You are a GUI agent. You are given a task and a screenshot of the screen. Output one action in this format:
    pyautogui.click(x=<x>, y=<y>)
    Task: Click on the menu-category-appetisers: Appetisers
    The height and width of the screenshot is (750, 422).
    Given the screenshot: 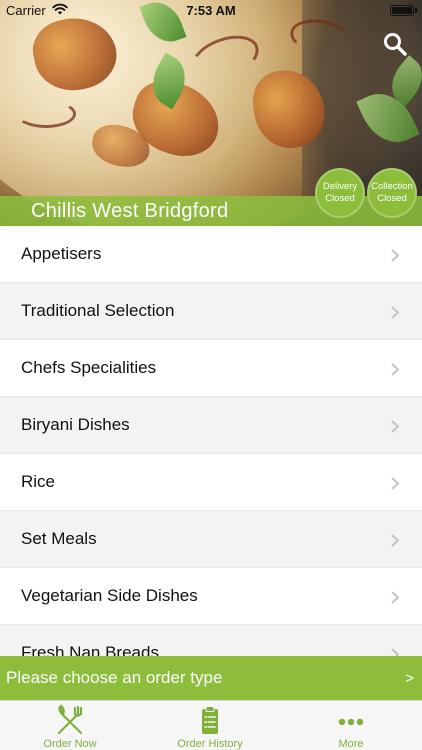 What is the action you would take?
    pyautogui.click(x=211, y=254)
    